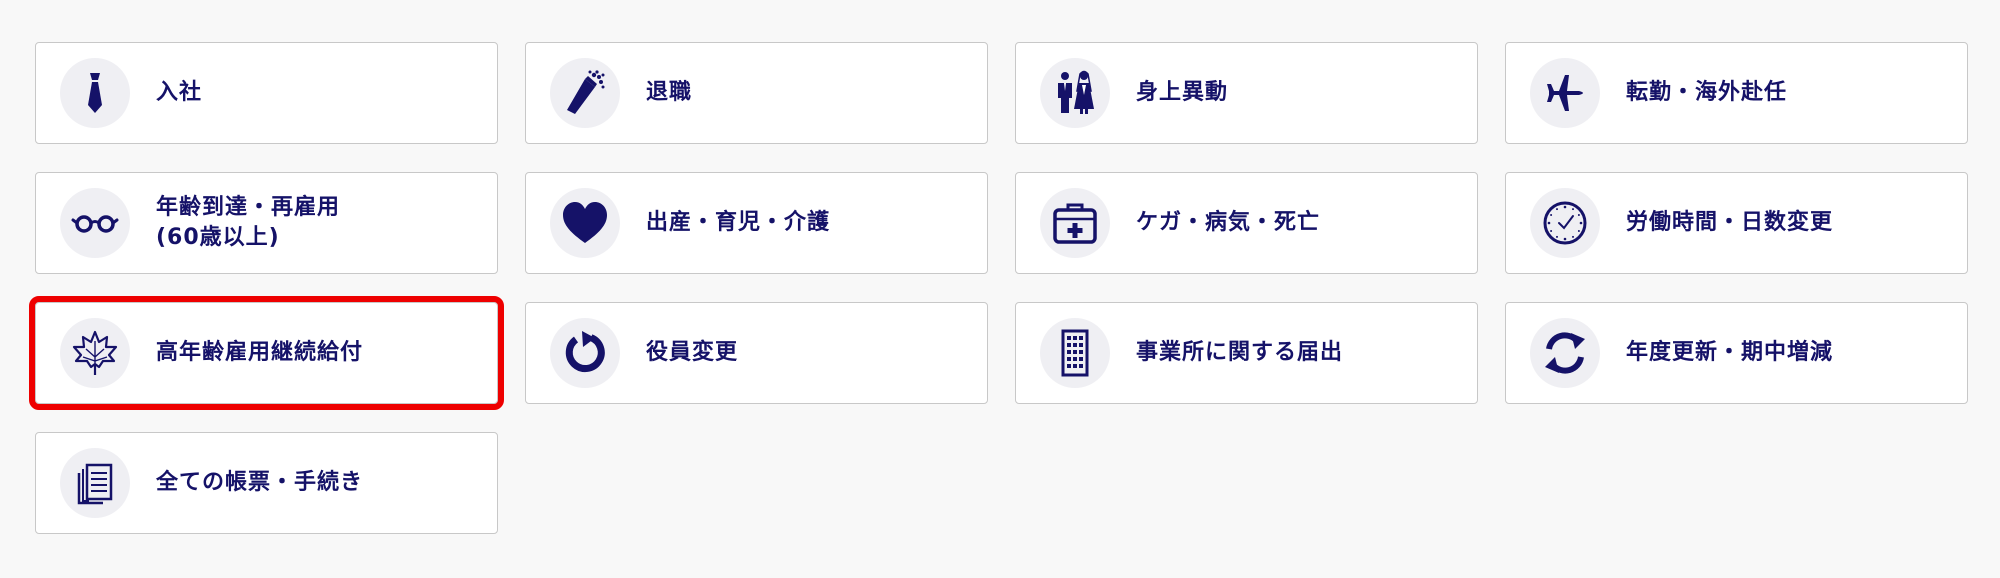 The height and width of the screenshot is (578, 2000). I want to click on procedure-label: 全ての帳票・手続き, so click(260, 482).